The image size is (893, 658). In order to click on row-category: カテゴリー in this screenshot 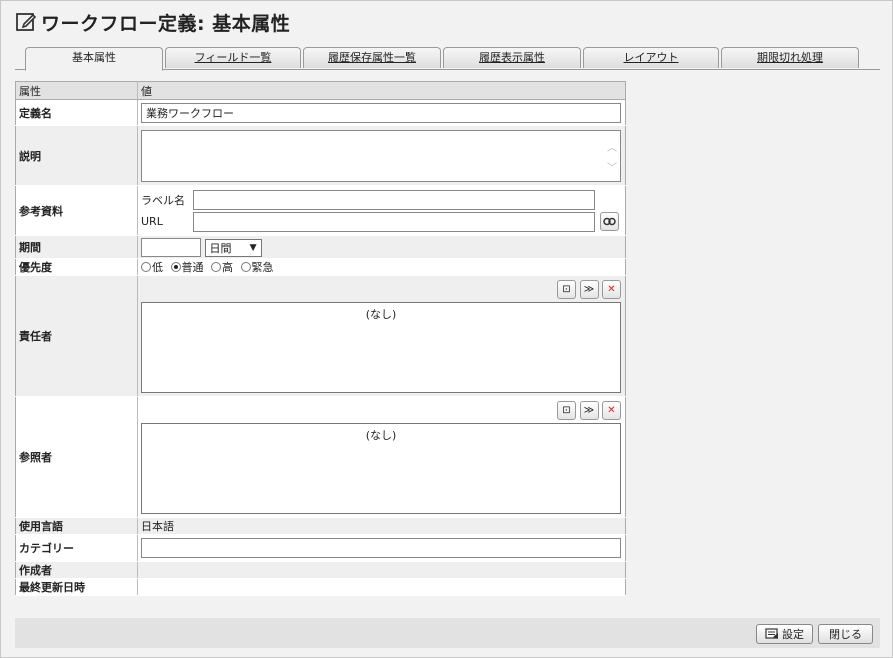, I will do `click(320, 548)`.